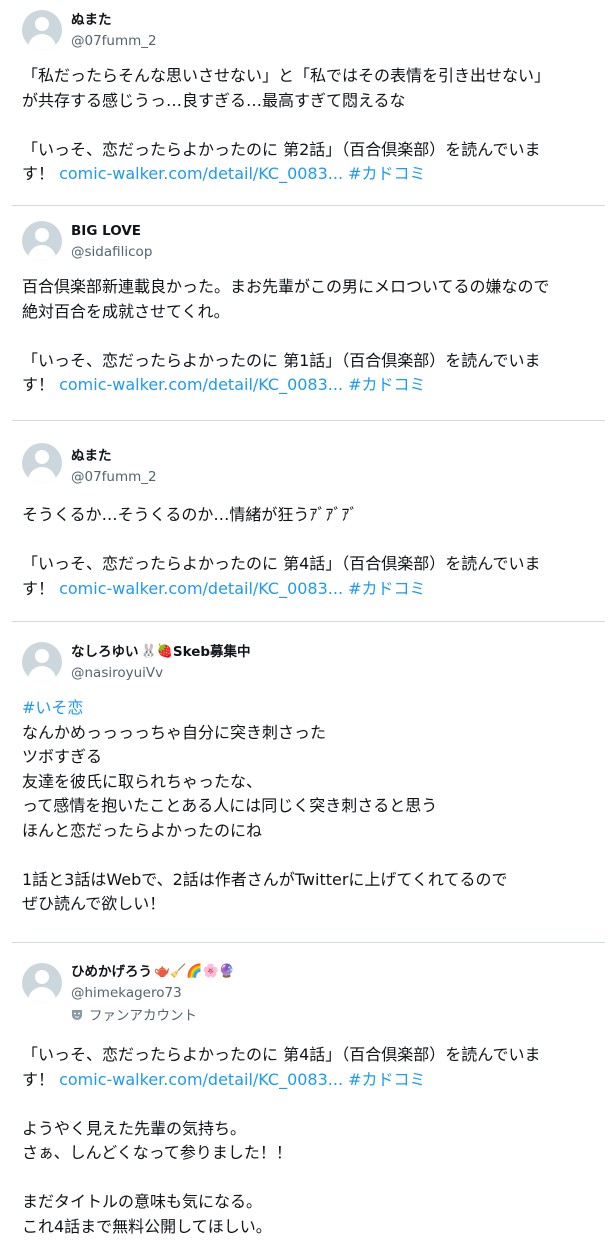  What do you see at coordinates (143, 1016) in the screenshot?
I see `badge-label: ファンアカウント` at bounding box center [143, 1016].